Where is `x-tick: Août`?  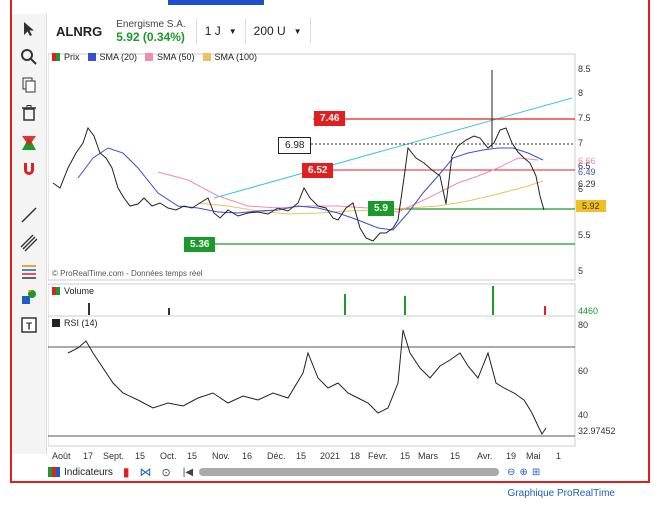
x-tick: Août is located at coordinates (61, 456).